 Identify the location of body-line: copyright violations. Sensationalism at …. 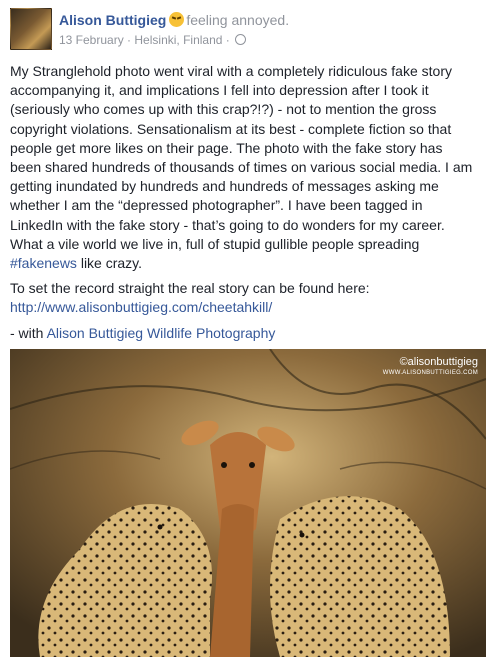
(231, 128).